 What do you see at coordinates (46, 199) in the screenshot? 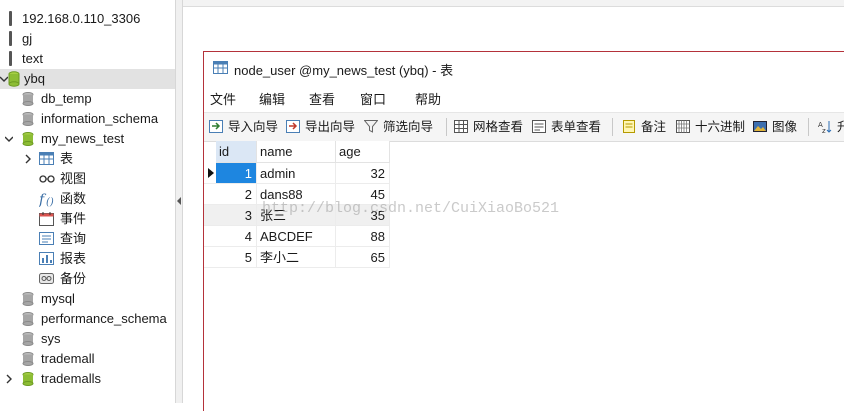
I see `function-icon: f ()` at bounding box center [46, 199].